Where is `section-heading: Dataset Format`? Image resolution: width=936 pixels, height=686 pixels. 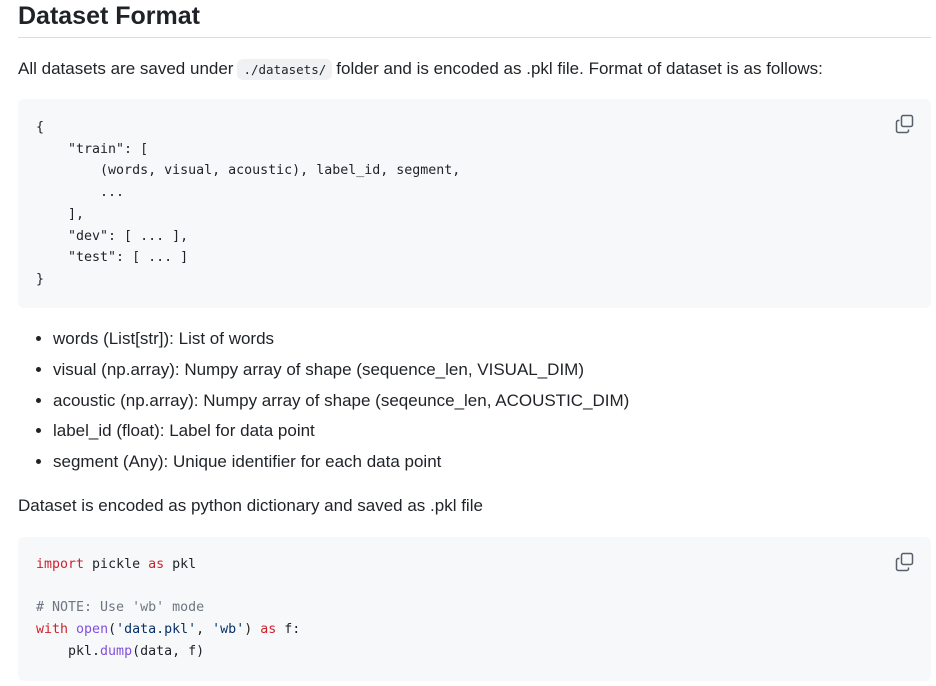 section-heading: Dataset Format is located at coordinates (474, 19).